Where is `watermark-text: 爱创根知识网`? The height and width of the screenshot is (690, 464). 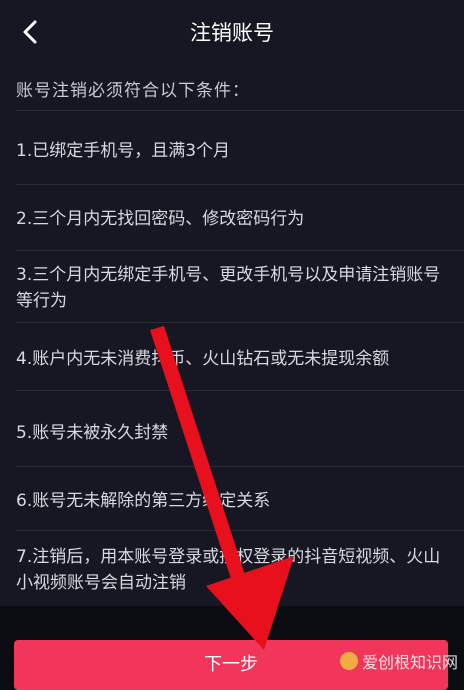 watermark-text: 爱创根知识网 is located at coordinates (409, 662).